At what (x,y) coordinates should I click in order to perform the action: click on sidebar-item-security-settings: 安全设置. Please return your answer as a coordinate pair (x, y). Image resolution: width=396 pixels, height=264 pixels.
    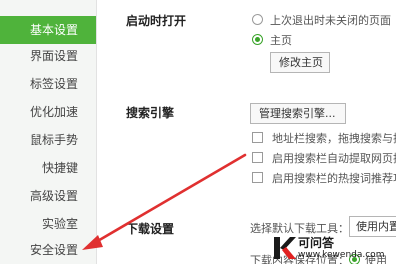
    Looking at the image, I should click on (48, 250).